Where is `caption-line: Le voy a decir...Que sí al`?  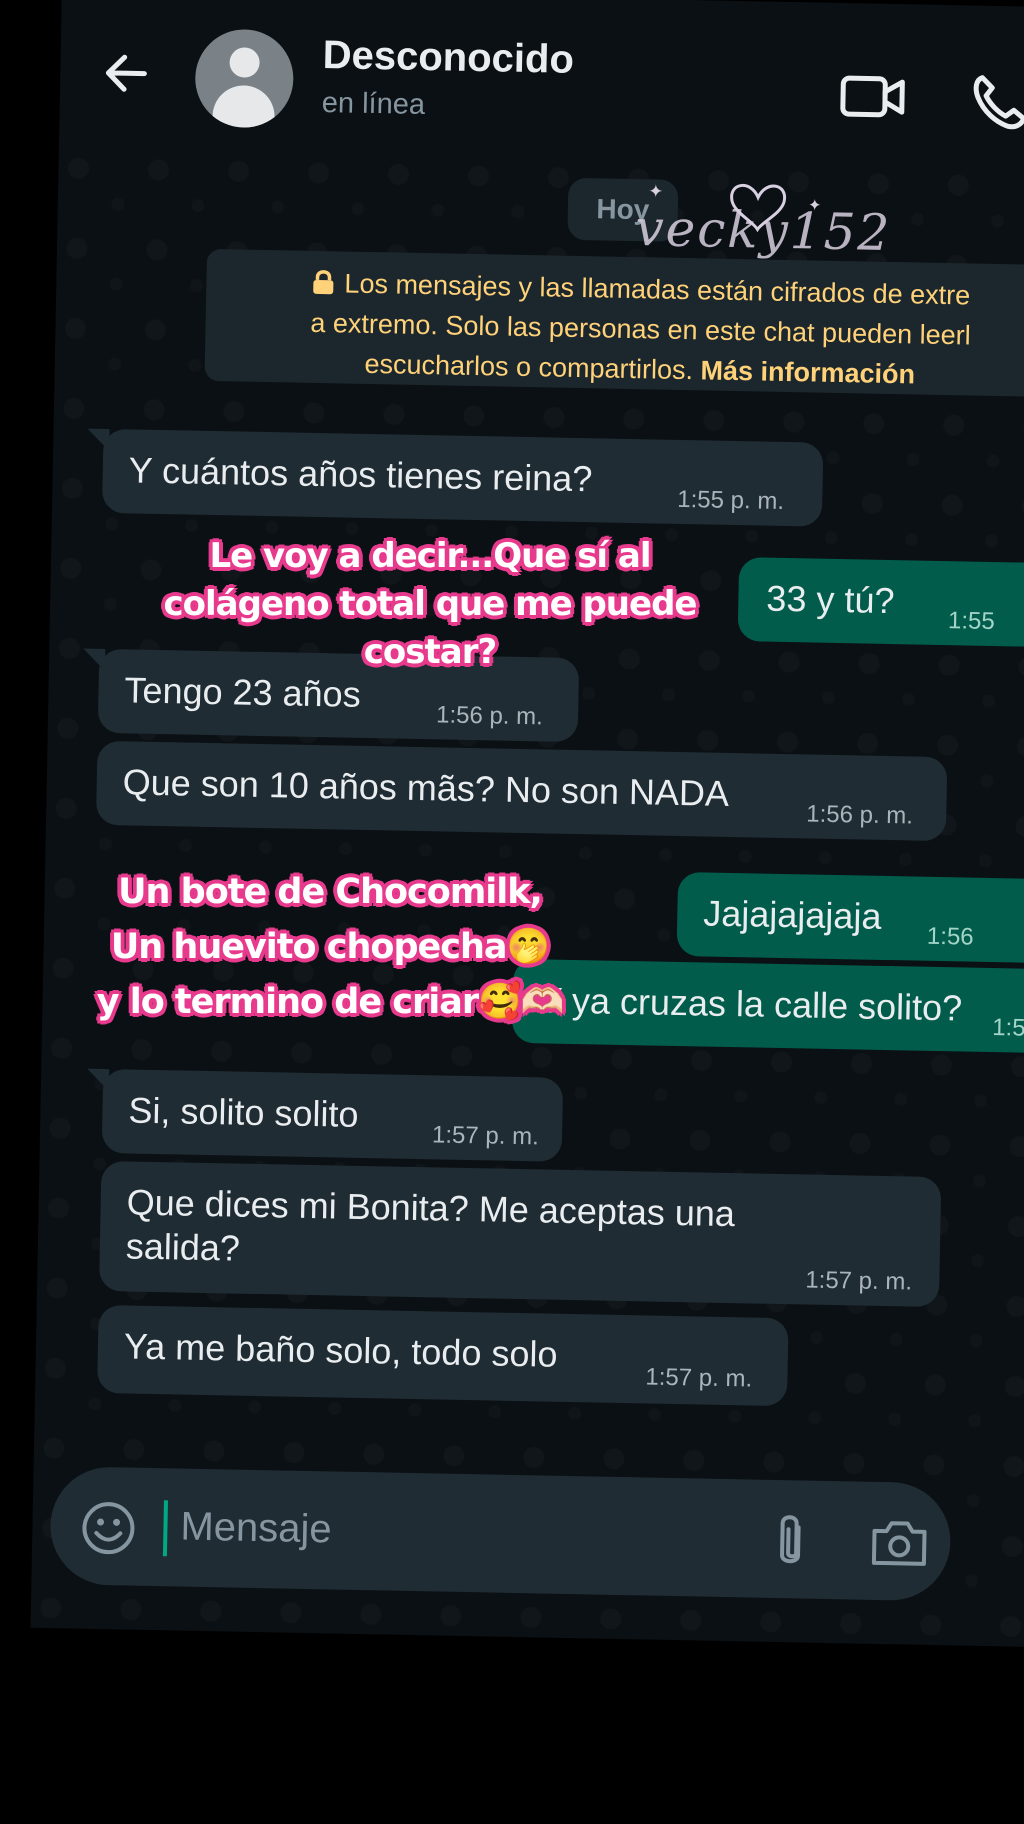
caption-line: Le voy a decir...Que sí al is located at coordinates (430, 556).